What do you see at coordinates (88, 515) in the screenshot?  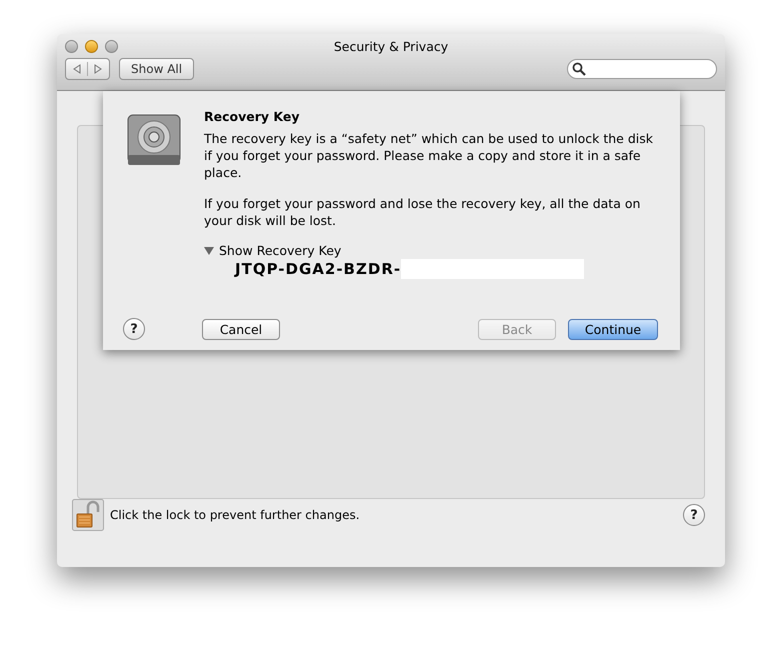 I see `open-lock-icon` at bounding box center [88, 515].